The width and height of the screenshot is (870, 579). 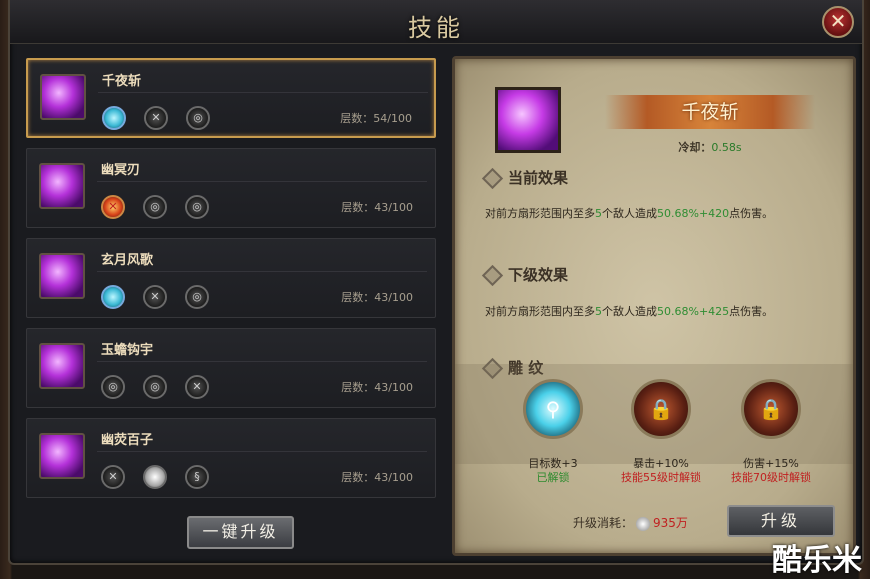 I want to click on silver-coin-icon, so click(x=643, y=523).